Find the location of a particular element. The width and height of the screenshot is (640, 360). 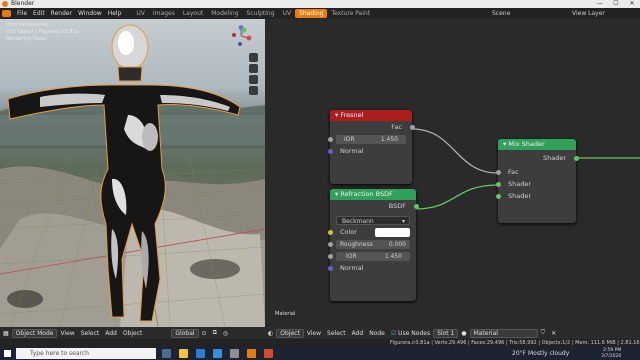

color-input-socket is located at coordinates (330, 232).